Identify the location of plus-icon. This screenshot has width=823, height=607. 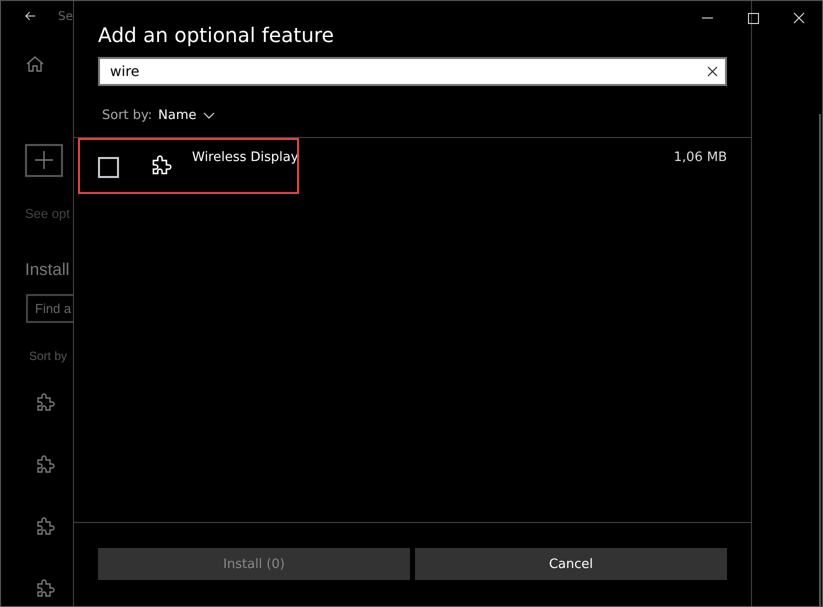
(44, 160).